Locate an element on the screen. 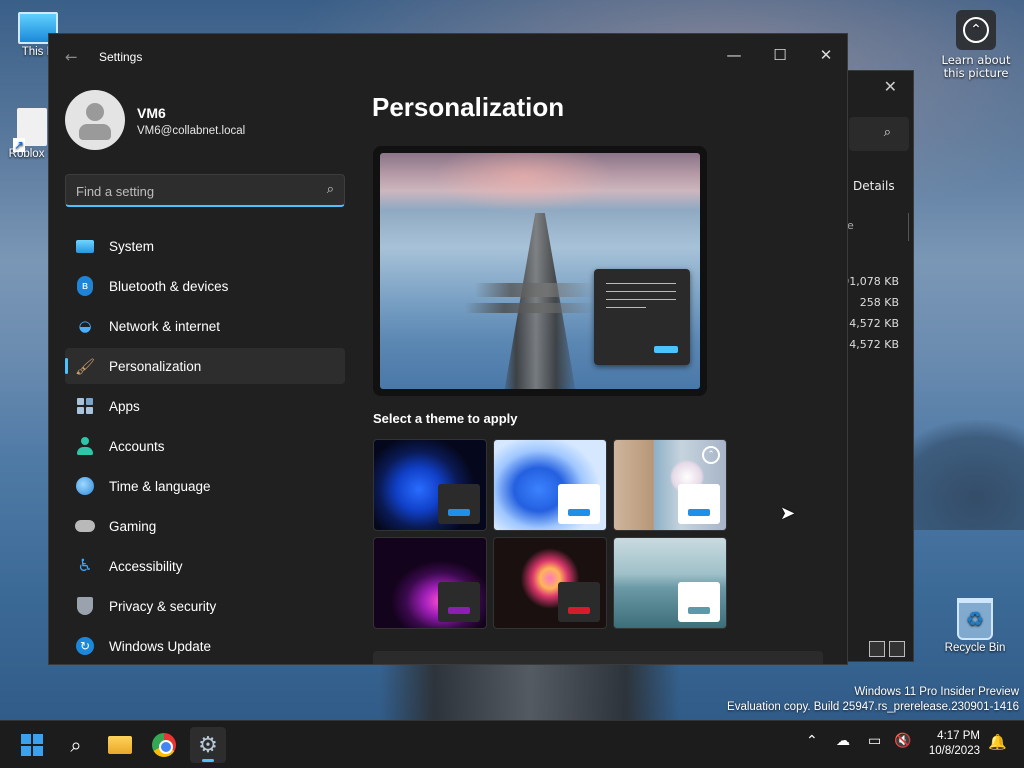 The width and height of the screenshot is (1024, 768). theme-tile-glow is located at coordinates (430, 583).